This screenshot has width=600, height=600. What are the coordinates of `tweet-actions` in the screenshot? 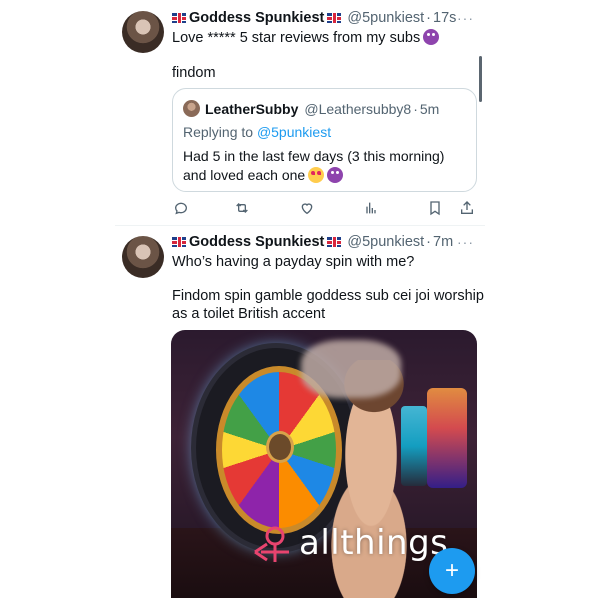 It's located at (322, 208).